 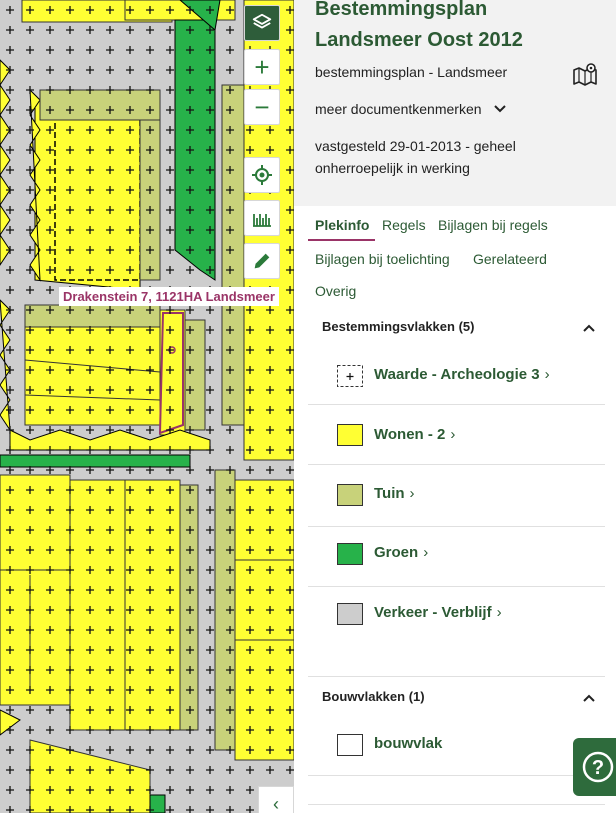 I want to click on legend-label: Groen ›, so click(x=401, y=552).